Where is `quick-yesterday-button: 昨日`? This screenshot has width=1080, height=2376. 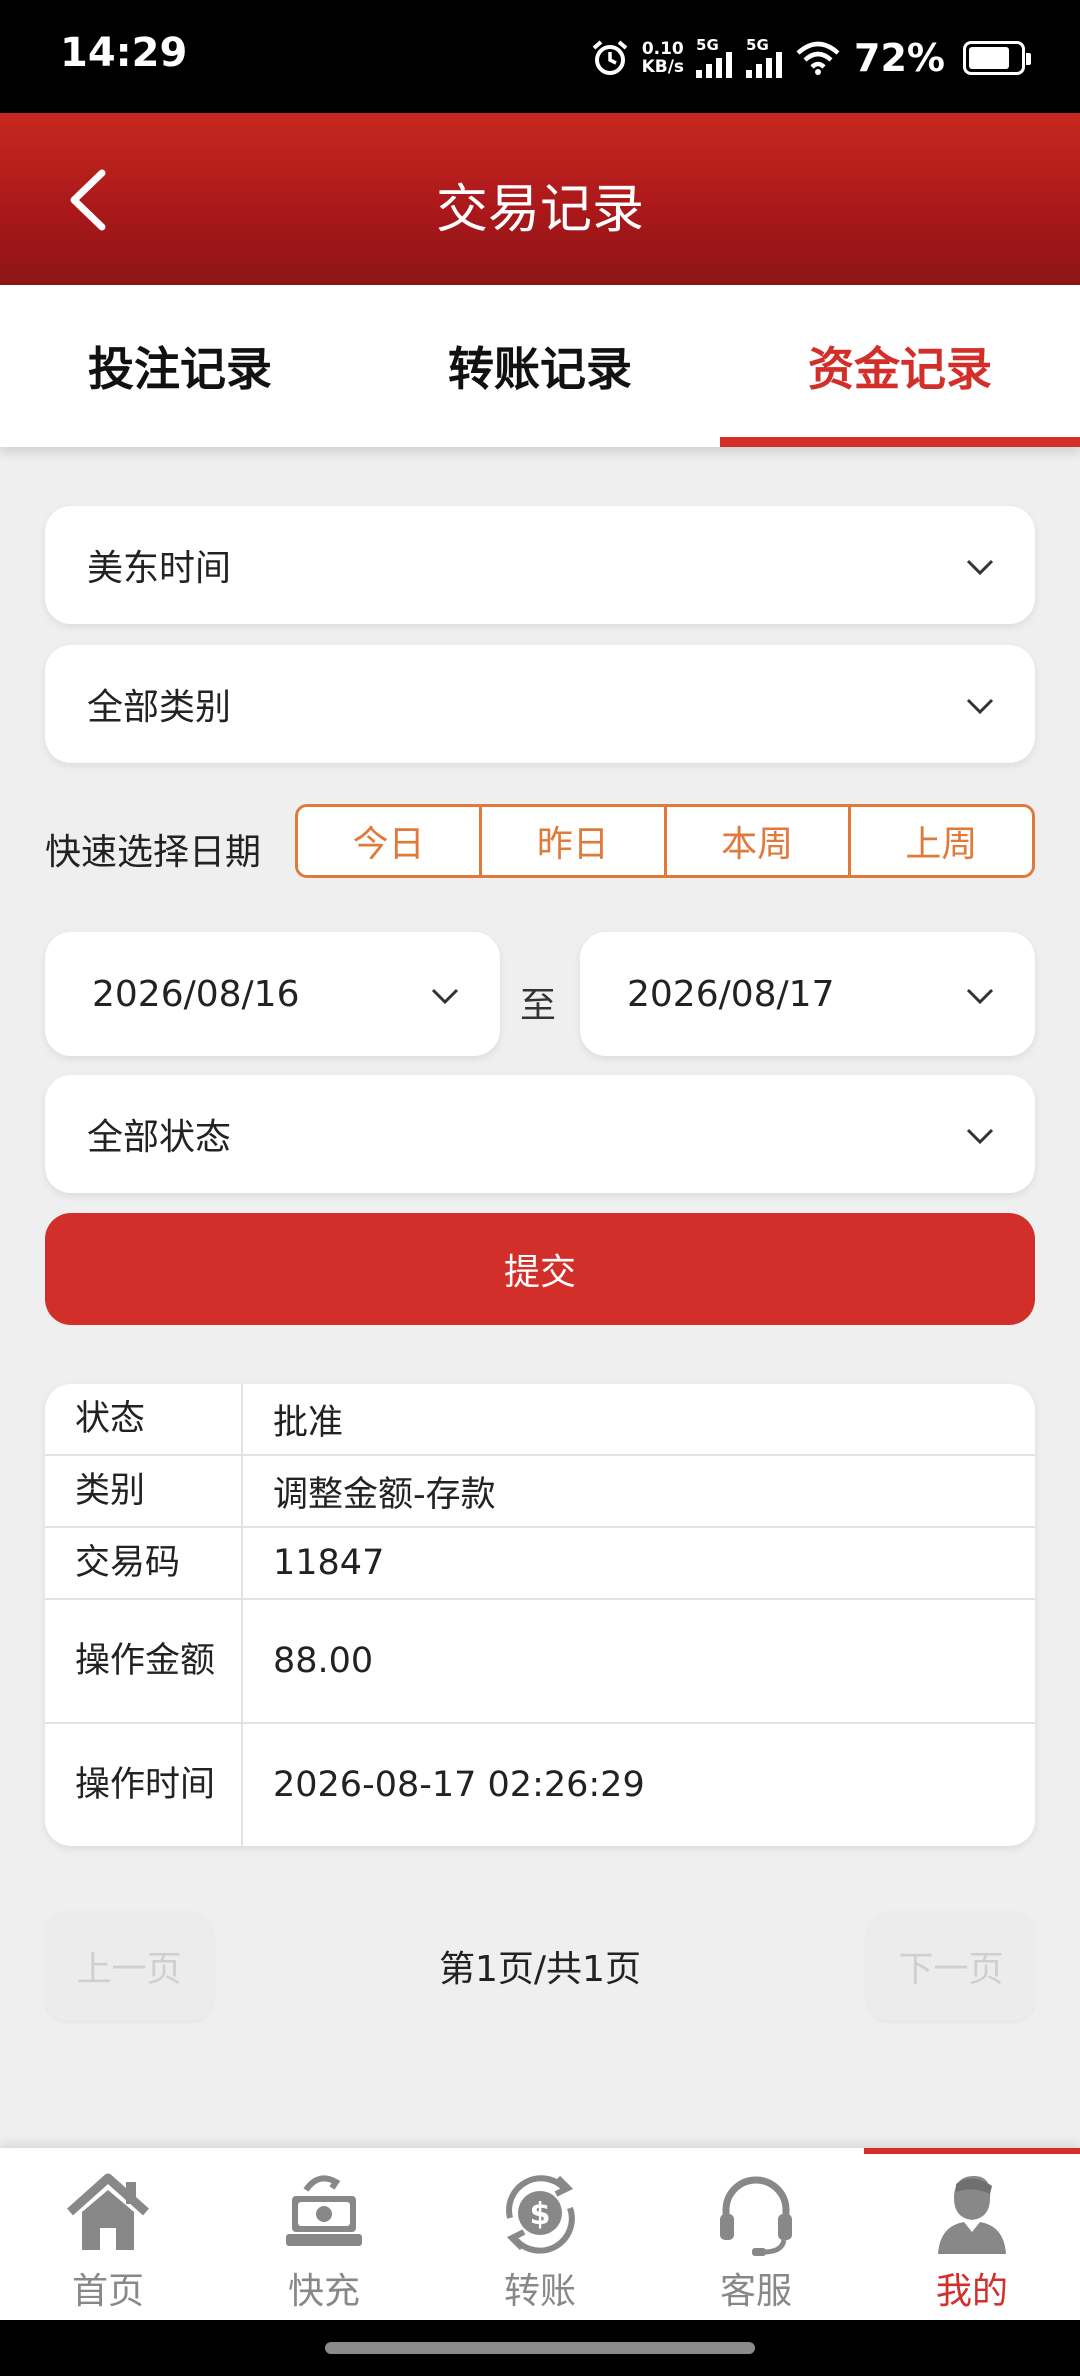
quick-yesterday-button: 昨日 is located at coordinates (571, 841).